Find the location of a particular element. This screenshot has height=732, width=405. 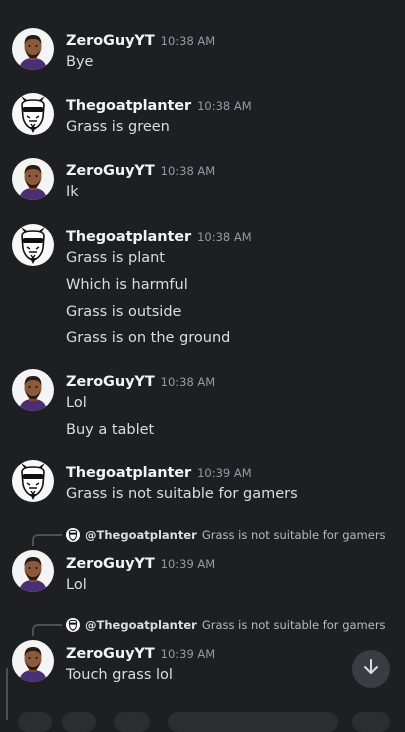

plus-button is located at coordinates (35, 722).